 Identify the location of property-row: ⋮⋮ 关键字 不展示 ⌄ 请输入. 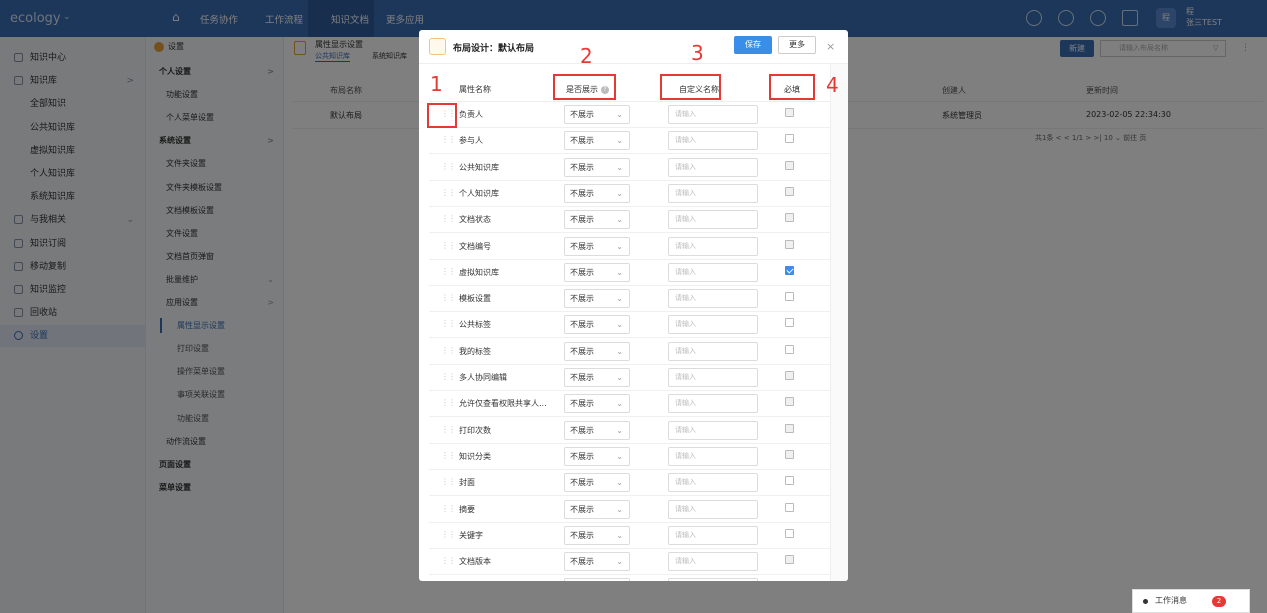
(629, 536).